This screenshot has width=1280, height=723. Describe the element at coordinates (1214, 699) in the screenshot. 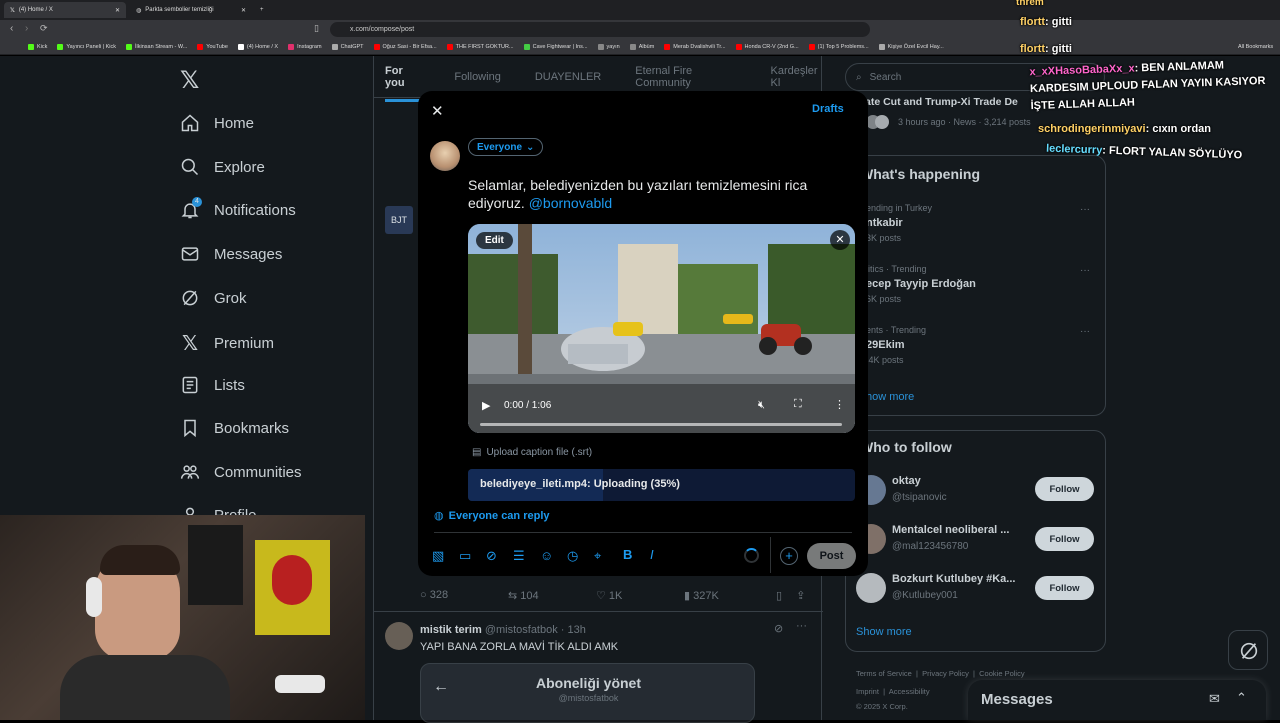

I see `new-message-icon: ✉` at that location.